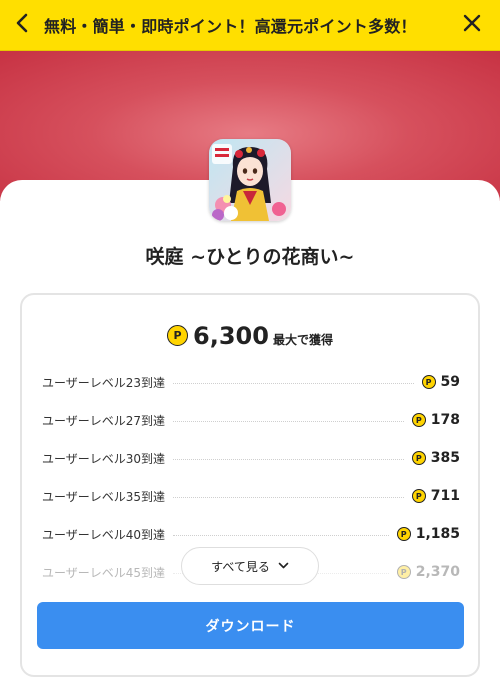 This screenshot has width=500, height=700. What do you see at coordinates (250, 257) in the screenshot?
I see `app-title: 咲庭 ~ひとりの花商い~` at bounding box center [250, 257].